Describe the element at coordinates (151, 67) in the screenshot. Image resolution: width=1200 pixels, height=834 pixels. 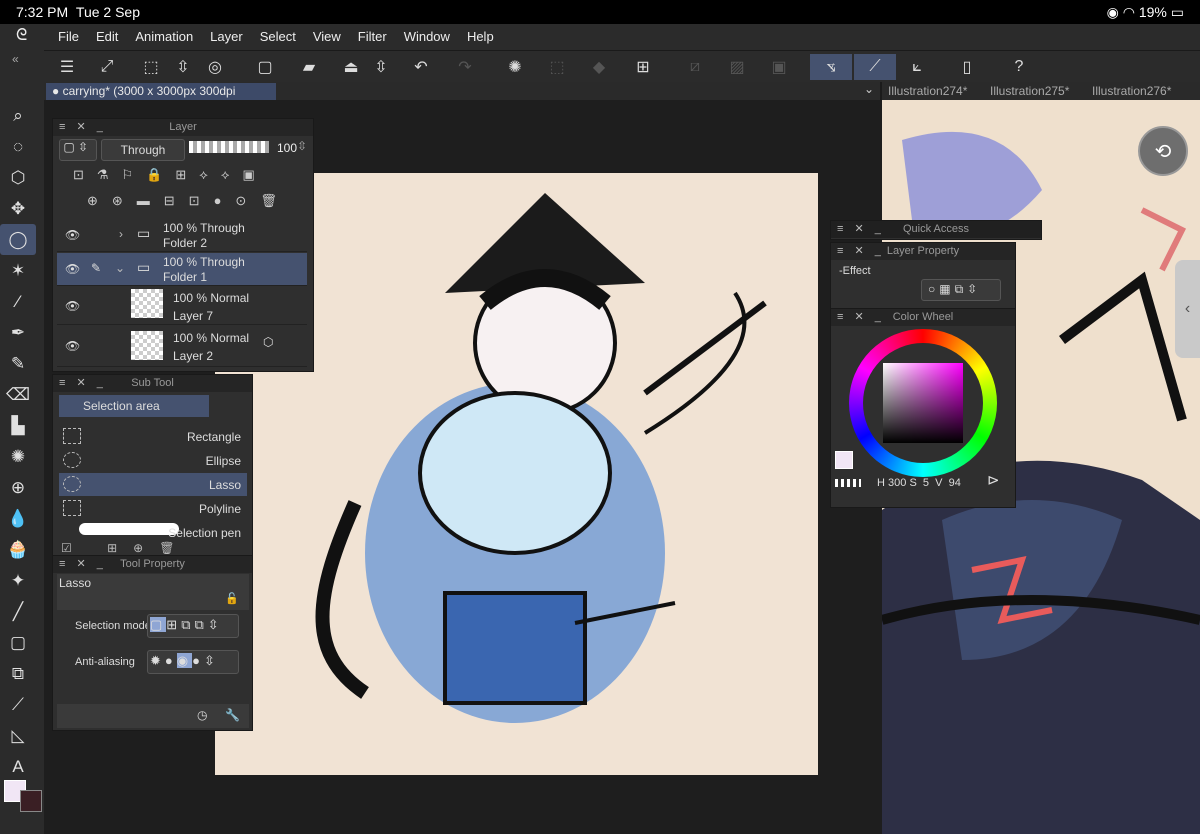
I see `transform-icon: ⬚` at that location.